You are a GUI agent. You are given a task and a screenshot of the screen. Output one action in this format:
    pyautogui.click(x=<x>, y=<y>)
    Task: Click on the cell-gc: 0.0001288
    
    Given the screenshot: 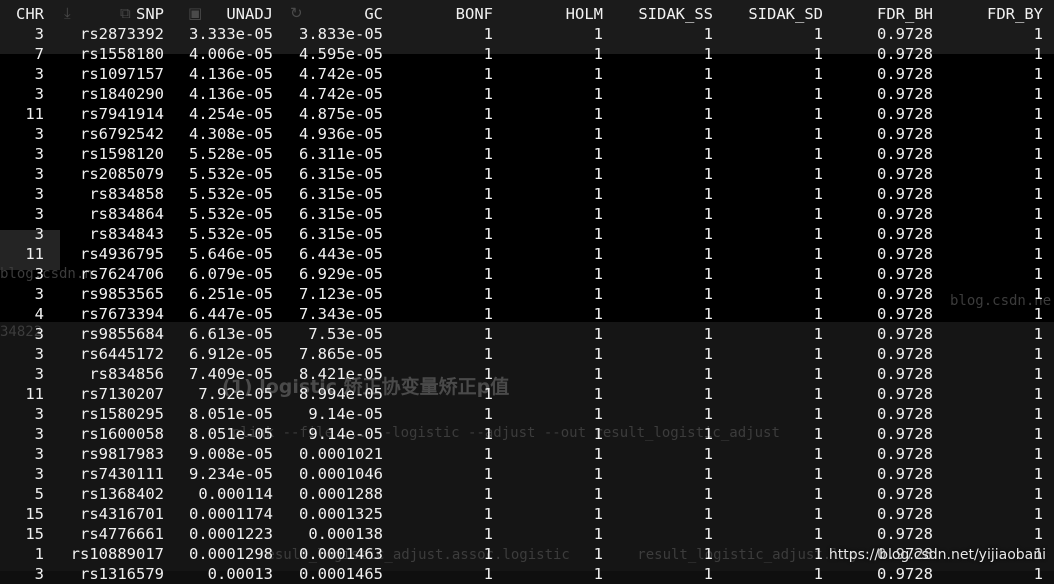 What is the action you would take?
    pyautogui.click(x=341, y=494)
    